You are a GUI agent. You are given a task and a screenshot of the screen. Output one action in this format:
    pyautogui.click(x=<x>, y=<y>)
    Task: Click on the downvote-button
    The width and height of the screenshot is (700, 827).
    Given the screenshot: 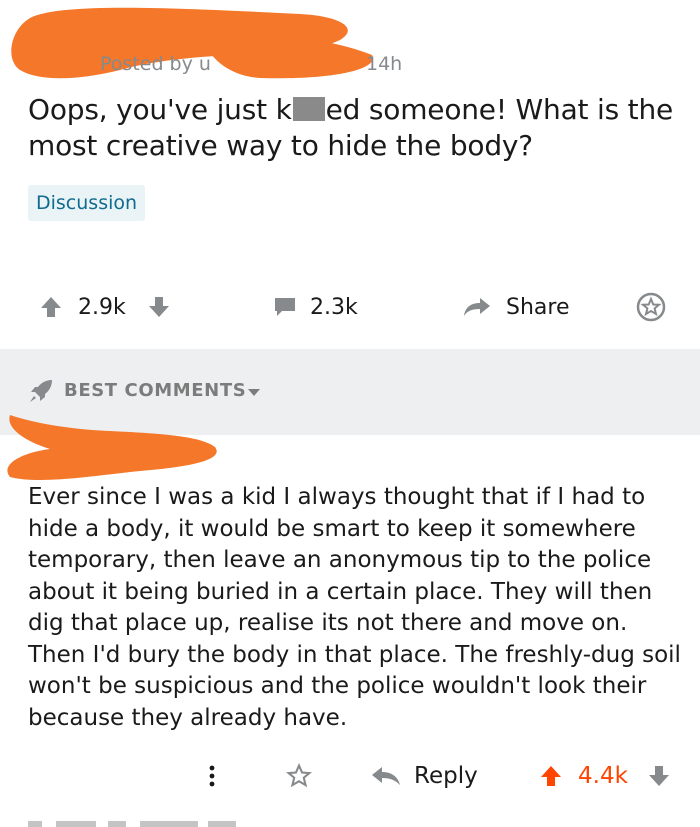 What is the action you would take?
    pyautogui.click(x=159, y=307)
    